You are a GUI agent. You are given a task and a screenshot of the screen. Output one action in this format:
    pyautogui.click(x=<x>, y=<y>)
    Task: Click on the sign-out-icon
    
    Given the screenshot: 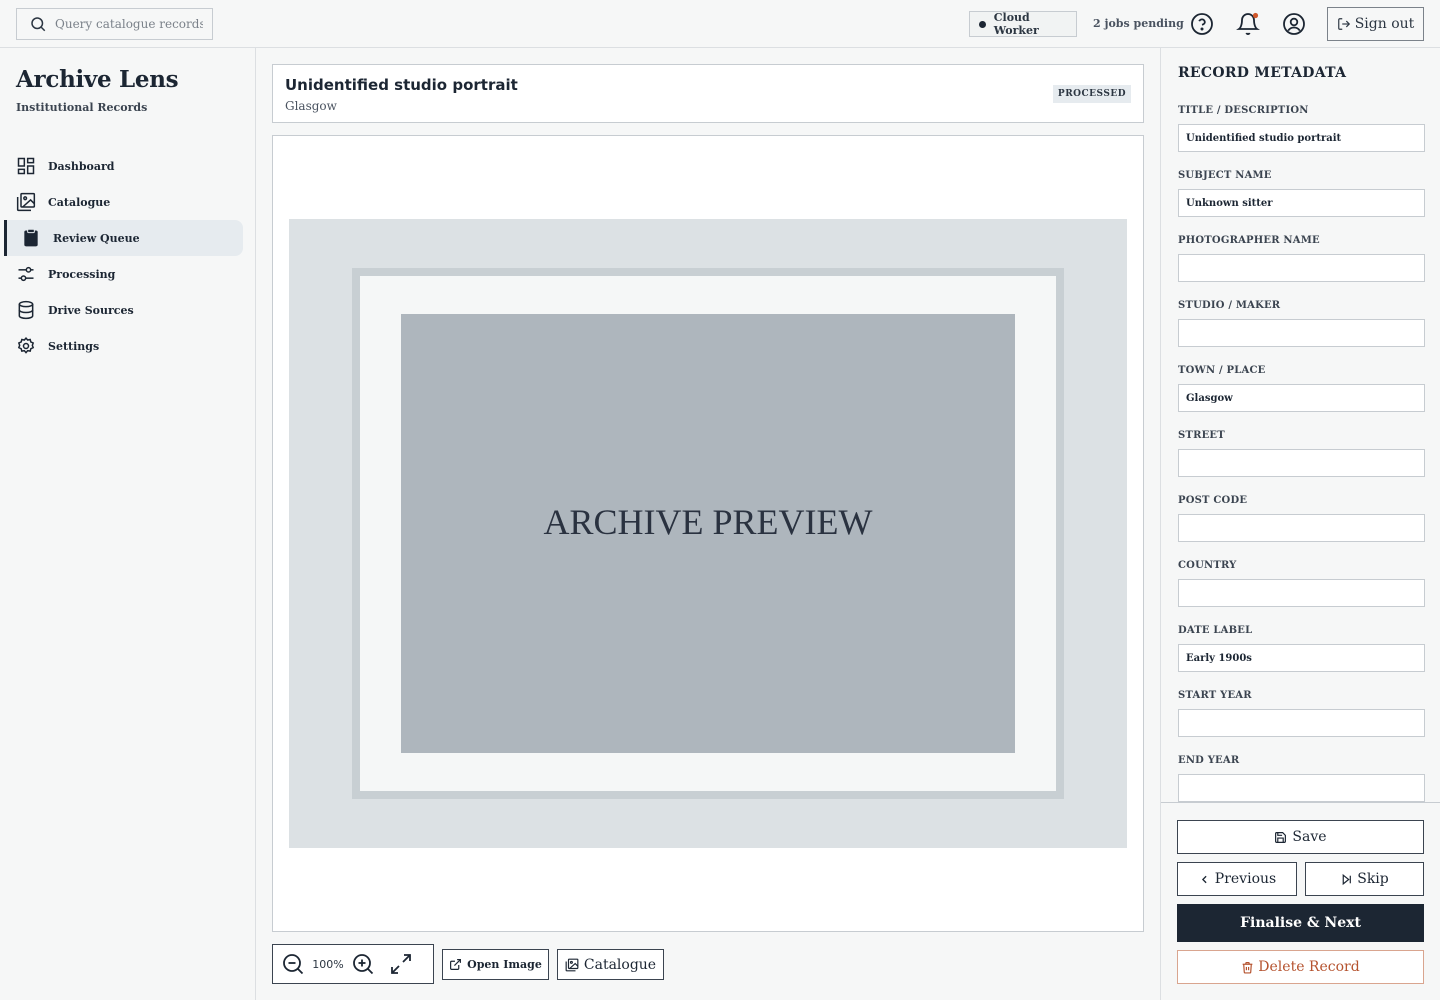 What is the action you would take?
    pyautogui.click(x=1343, y=24)
    